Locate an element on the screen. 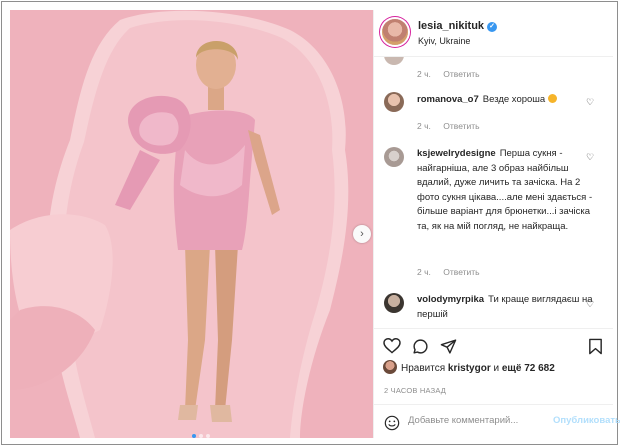  bookmark-icon is located at coordinates (595, 346).